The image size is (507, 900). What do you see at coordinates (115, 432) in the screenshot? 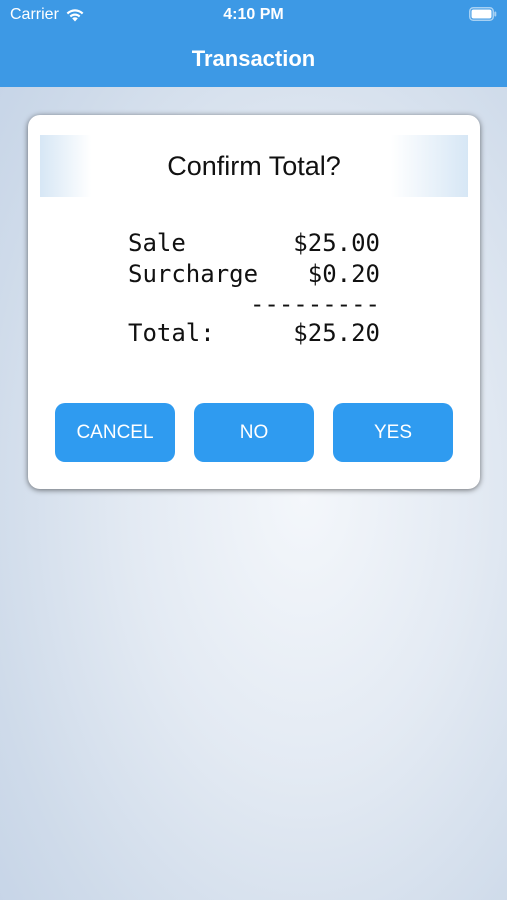
I see `cancel-button: CANCEL` at bounding box center [115, 432].